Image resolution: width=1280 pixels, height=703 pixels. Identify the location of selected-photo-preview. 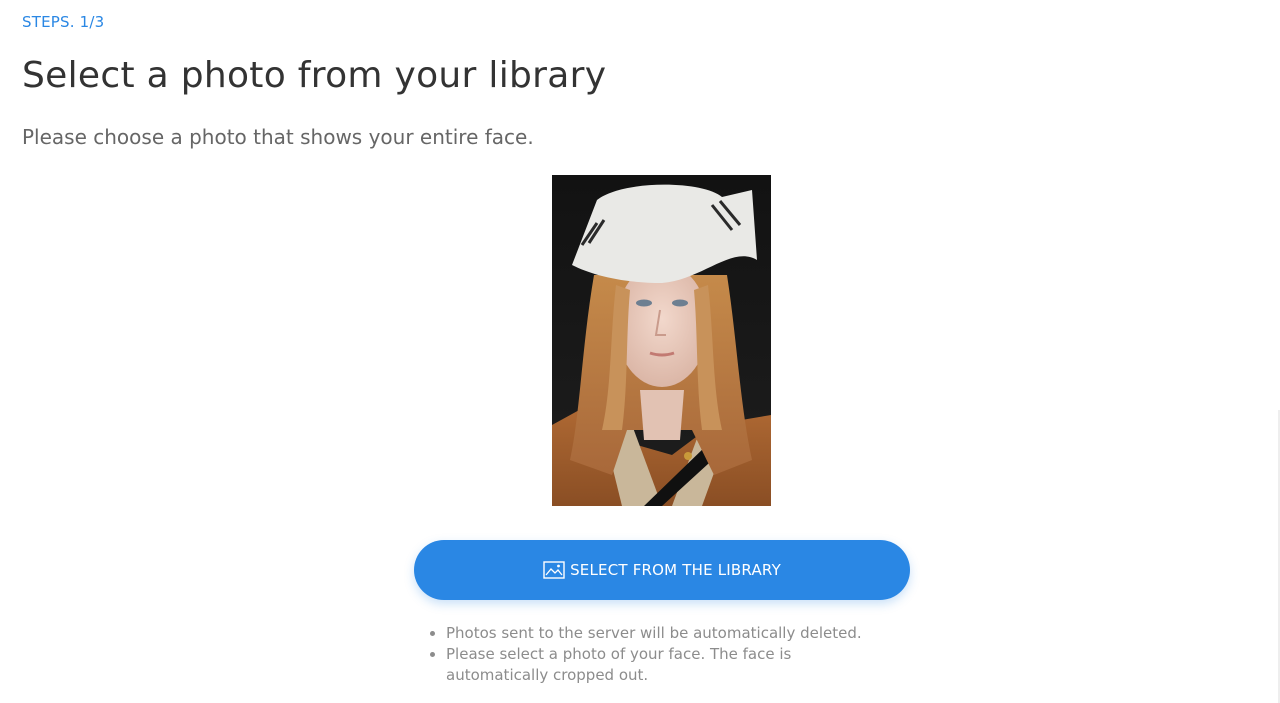
(661, 340).